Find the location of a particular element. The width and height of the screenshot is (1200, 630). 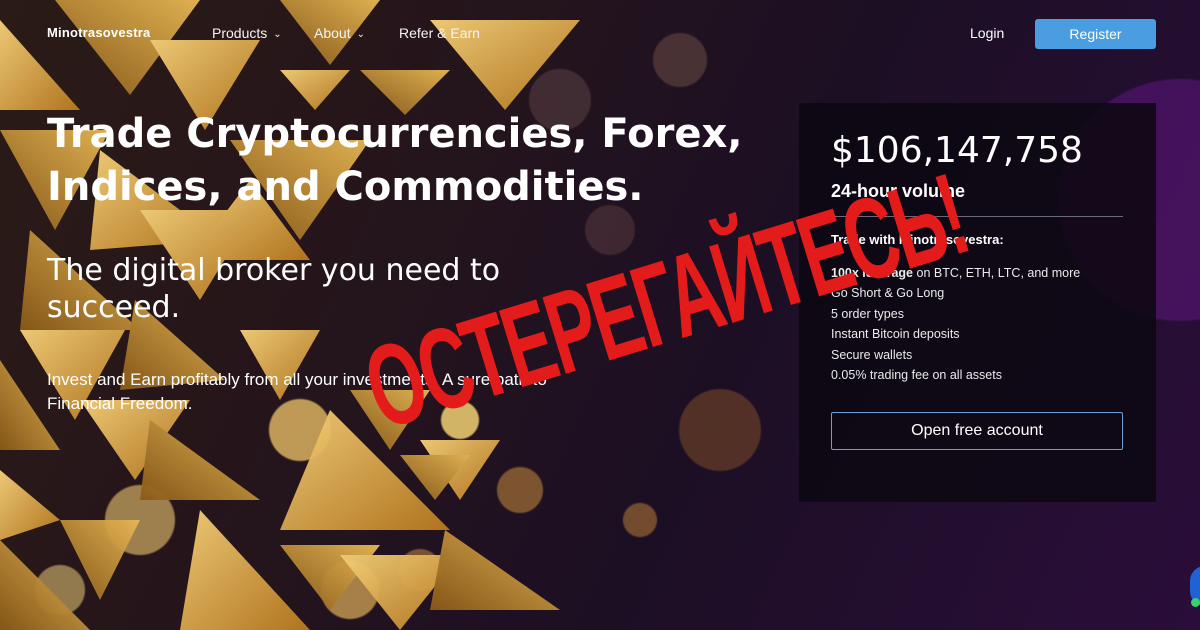

features-title: Trade with Minotrasovestra: is located at coordinates (917, 239).